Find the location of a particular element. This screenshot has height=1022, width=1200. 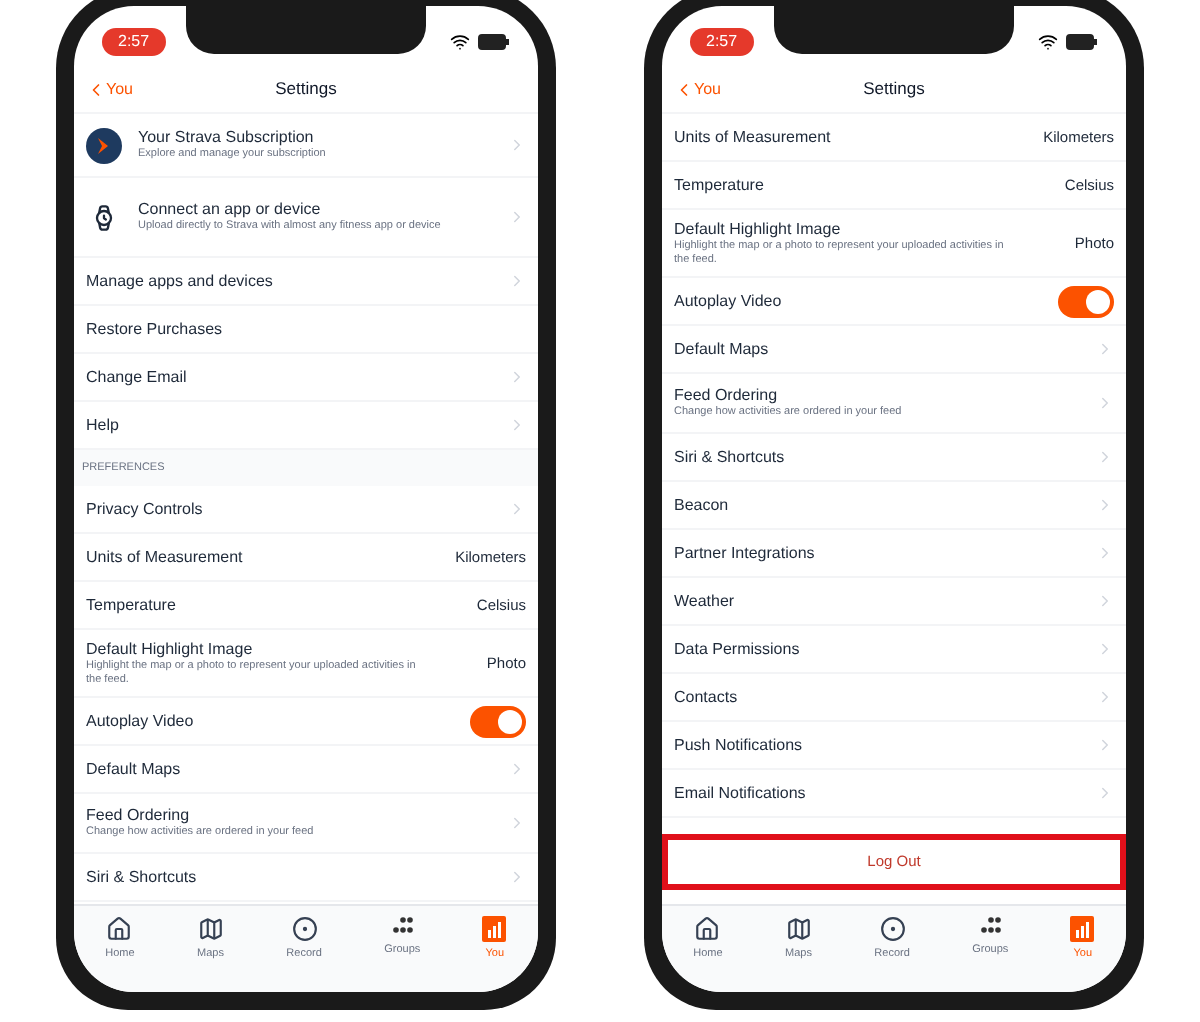

settings-row: Privacy Controls is located at coordinates (306, 510).